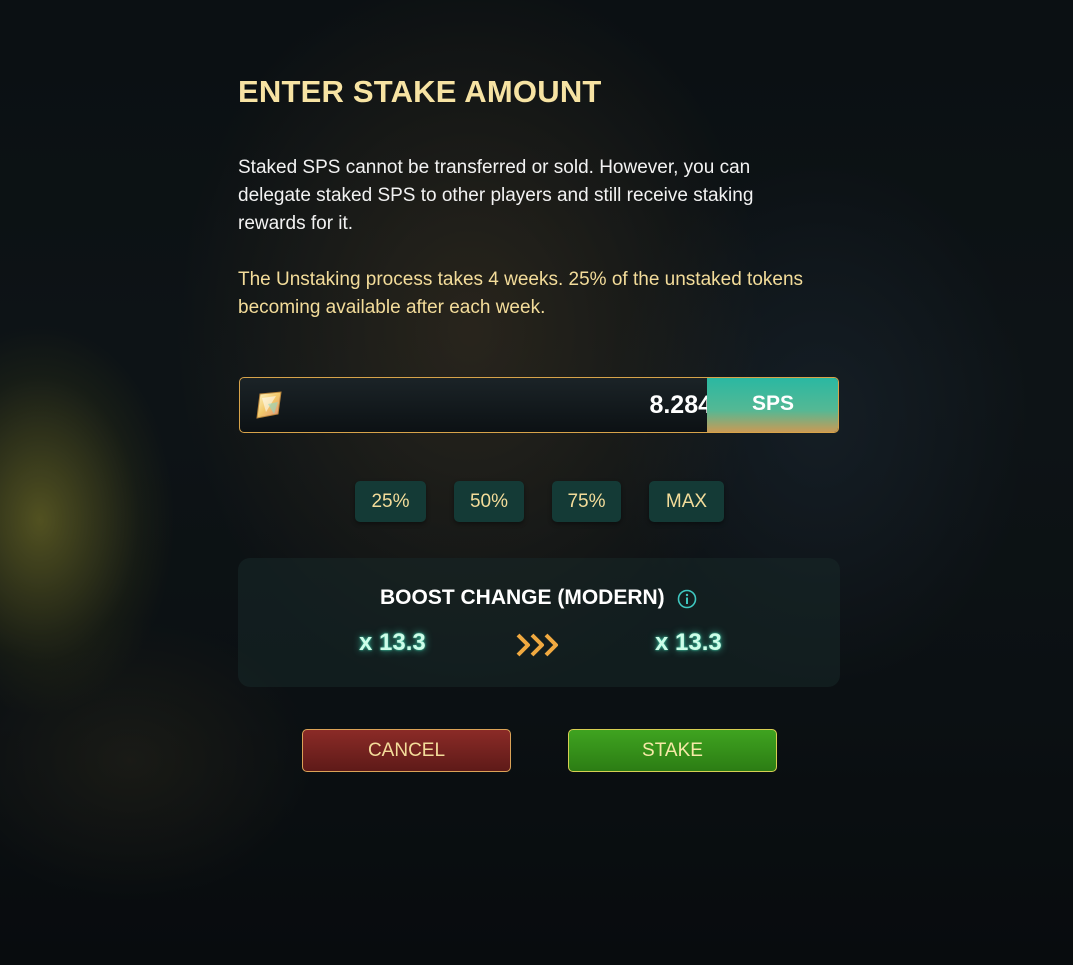 Image resolution: width=1073 pixels, height=965 pixels. Describe the element at coordinates (406, 750) in the screenshot. I see `cancel-button: CANCEL` at that location.